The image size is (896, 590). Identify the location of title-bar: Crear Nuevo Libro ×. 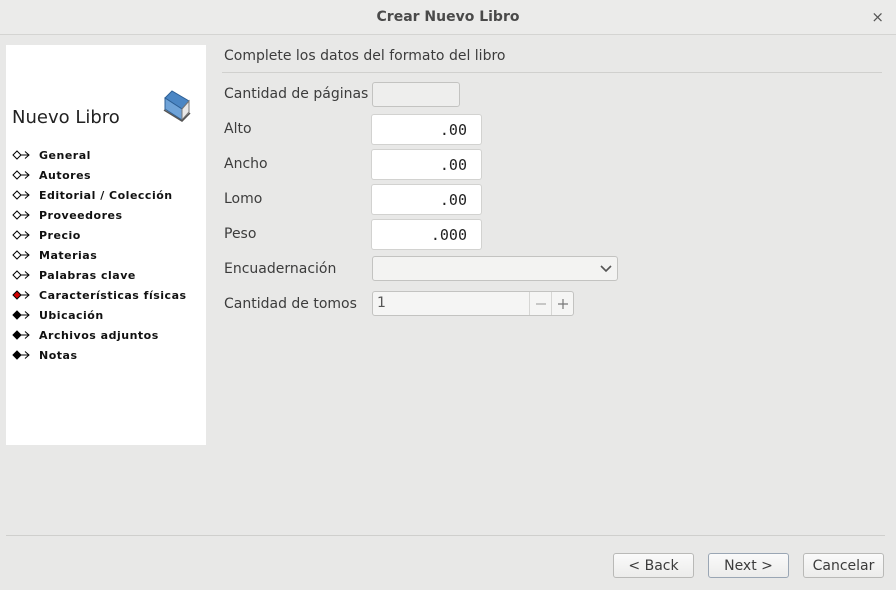
(448, 17).